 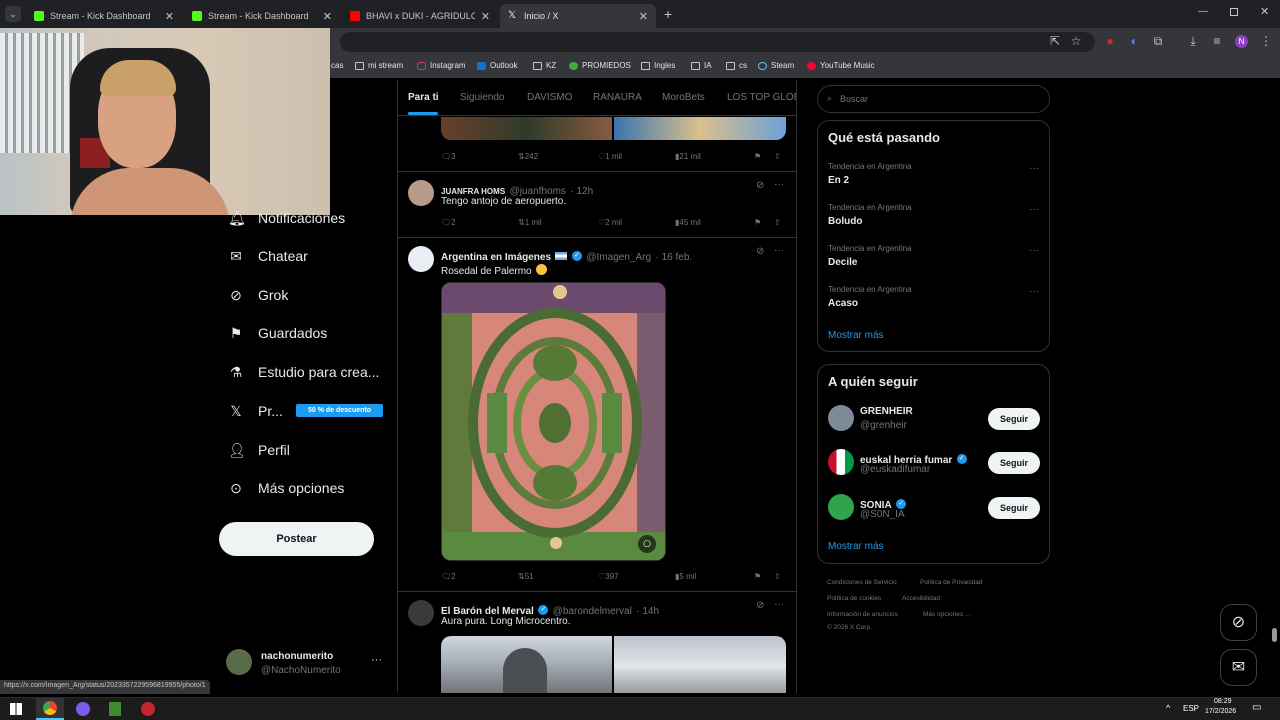 What do you see at coordinates (1217, 41) in the screenshot?
I see `media-control-icon: ≡` at bounding box center [1217, 41].